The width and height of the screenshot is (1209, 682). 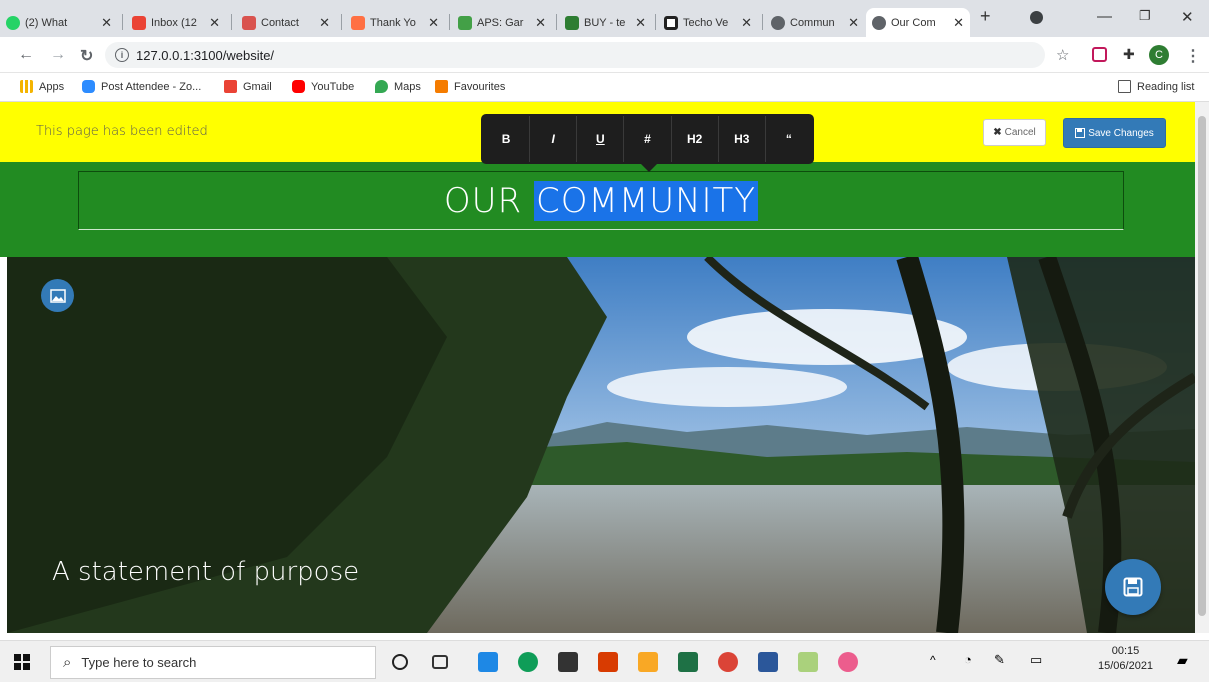 What do you see at coordinates (286, 22) in the screenshot?
I see `browser-tab: Contact ✕` at bounding box center [286, 22].